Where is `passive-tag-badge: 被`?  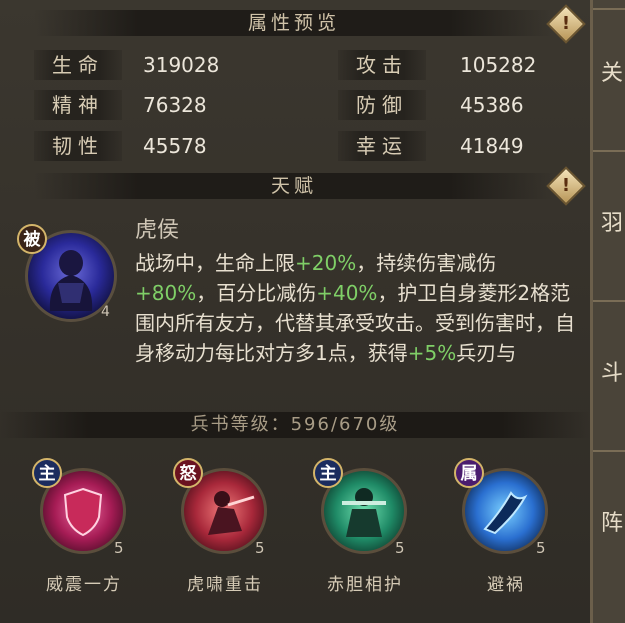
passive-tag-badge: 被 is located at coordinates (32, 239).